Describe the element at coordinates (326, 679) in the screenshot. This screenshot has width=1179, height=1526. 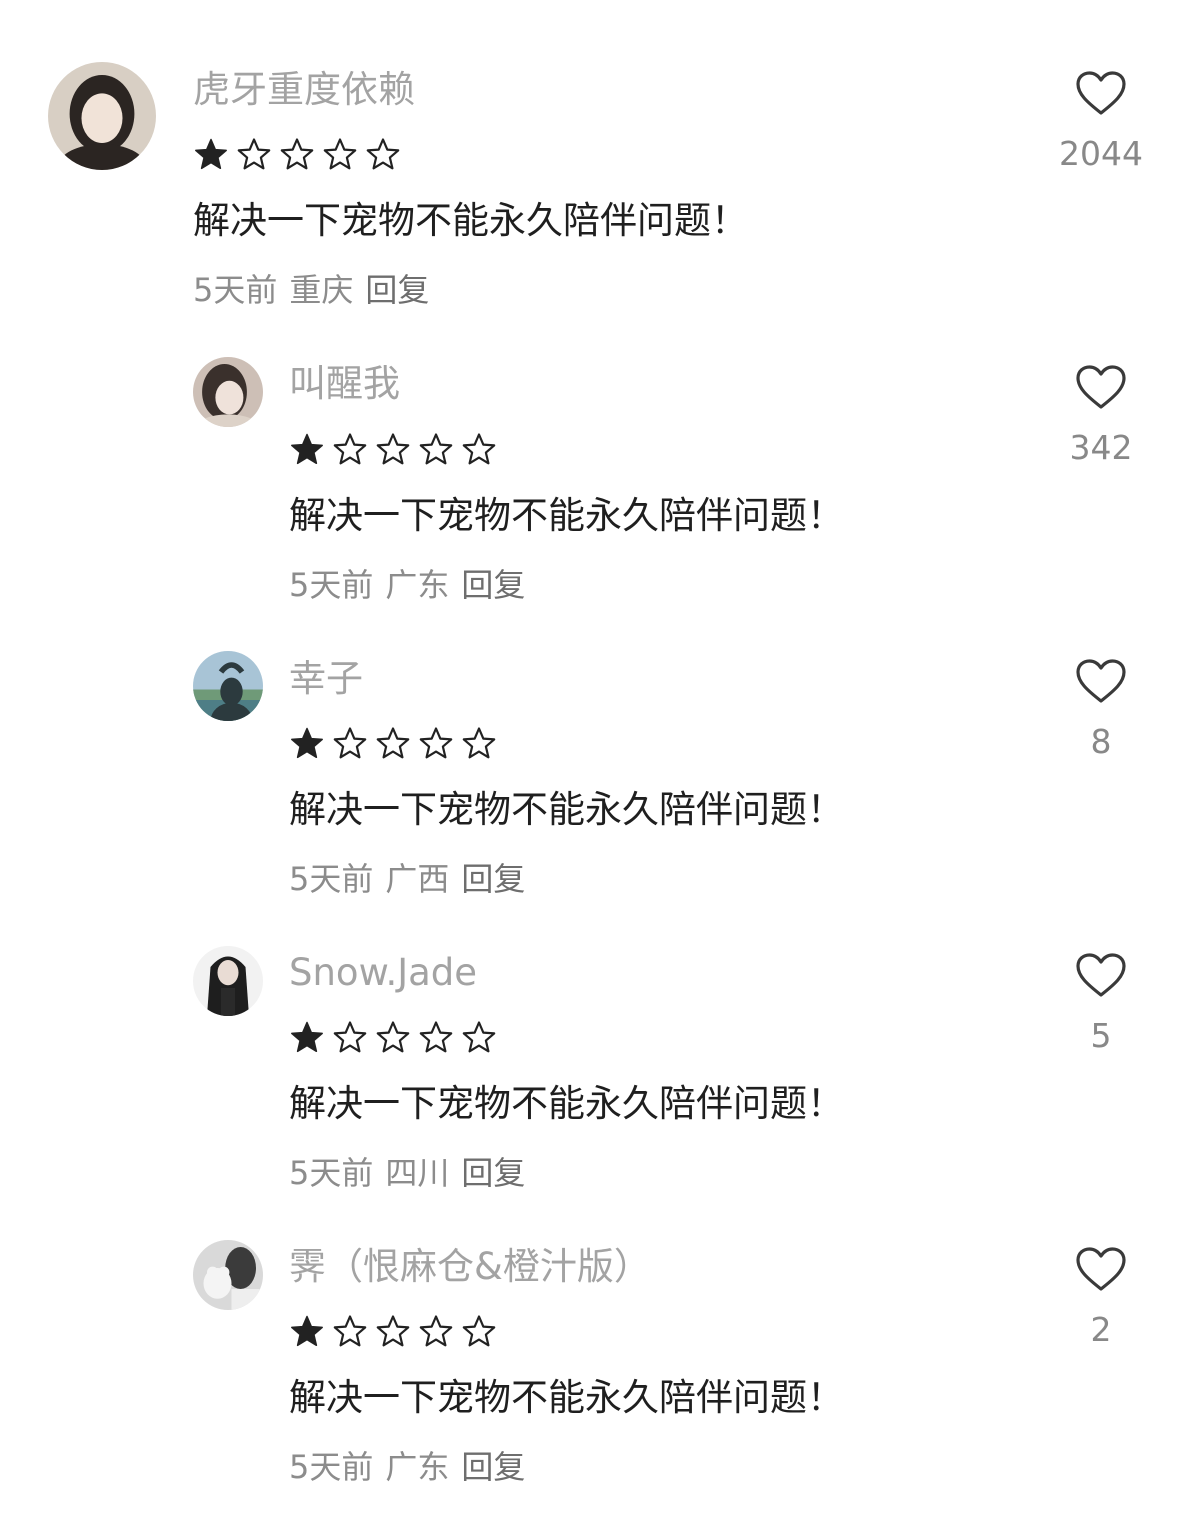
I see `username: 幸子` at that location.